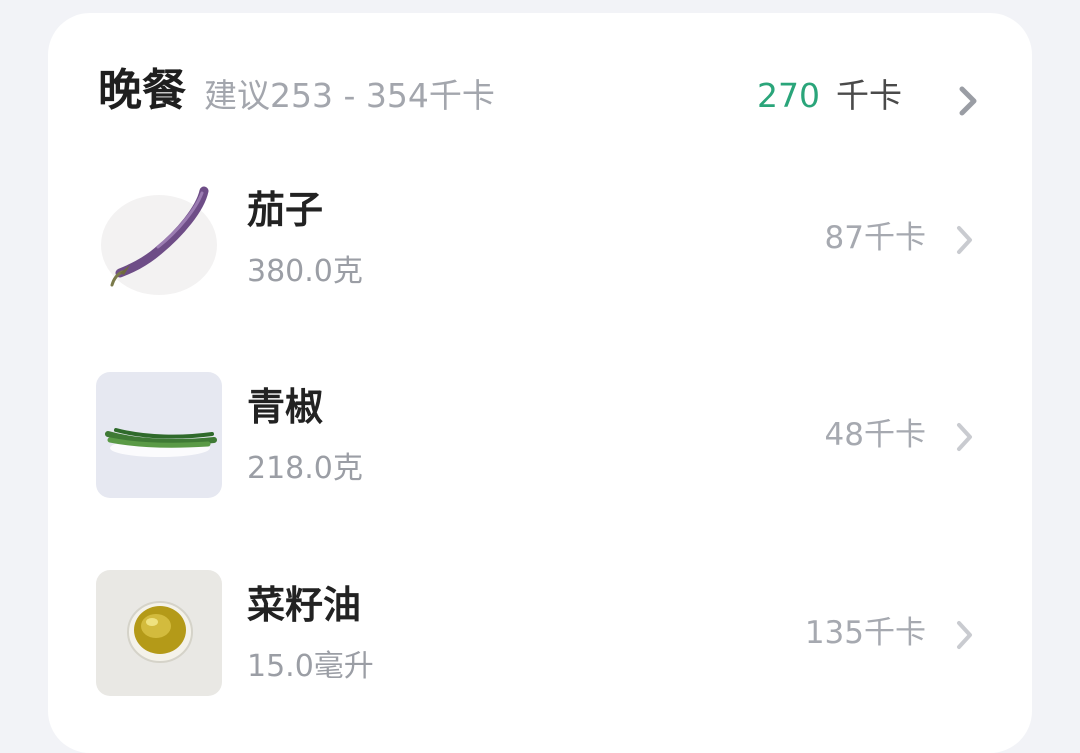 This screenshot has width=1080, height=753. I want to click on eggplant-image, so click(159, 240).